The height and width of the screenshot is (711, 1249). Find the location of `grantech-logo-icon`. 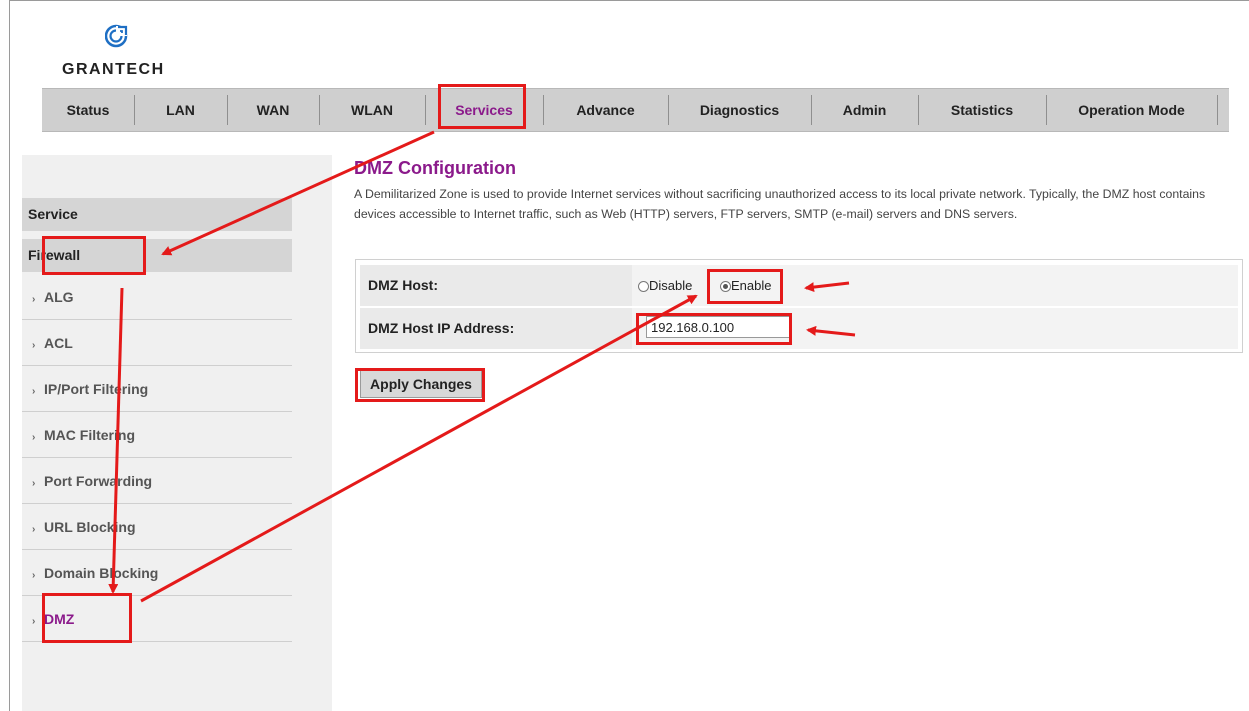

grantech-logo-icon is located at coordinates (116, 36).